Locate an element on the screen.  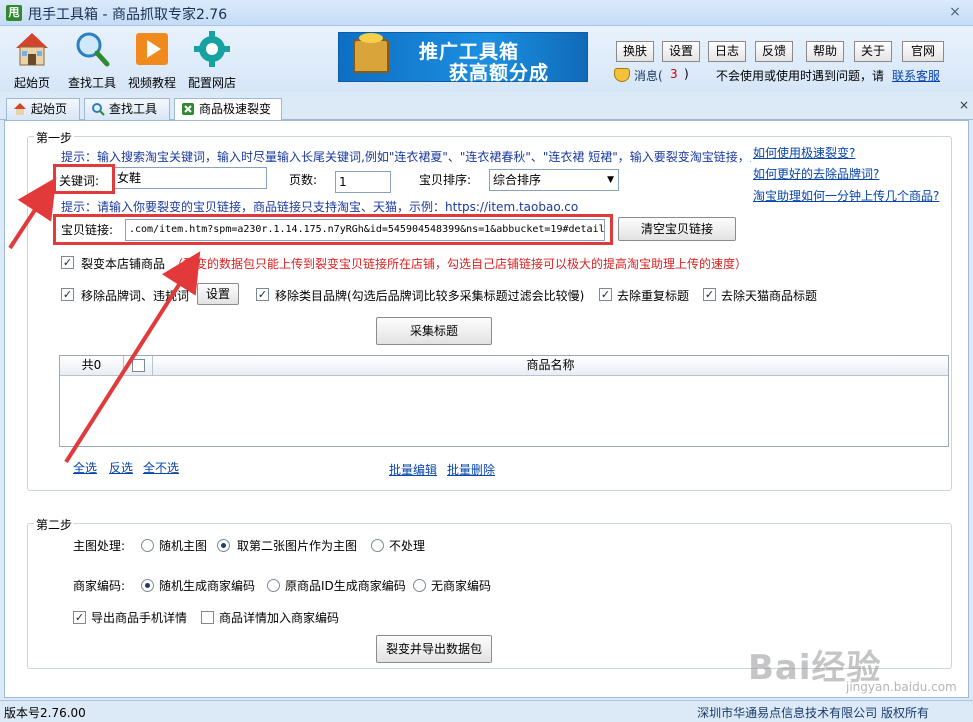
table-select-all-checkbox is located at coordinates (138, 365).